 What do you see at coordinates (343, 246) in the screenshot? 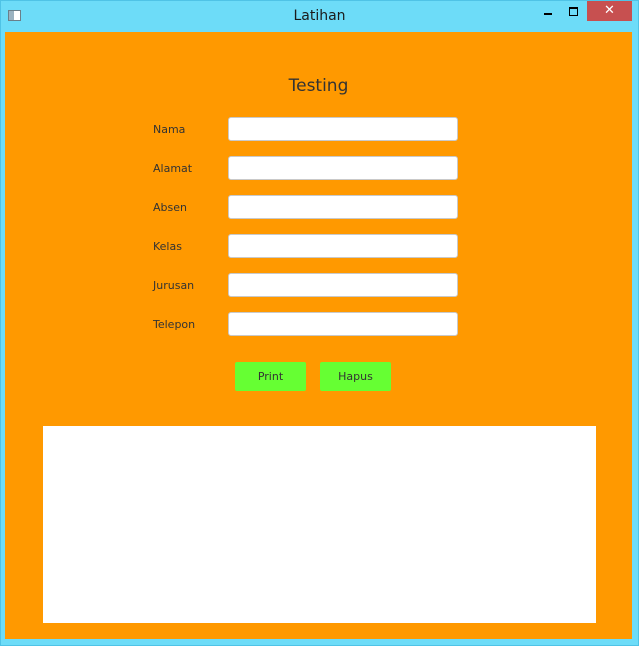
I see `kelas-field` at bounding box center [343, 246].